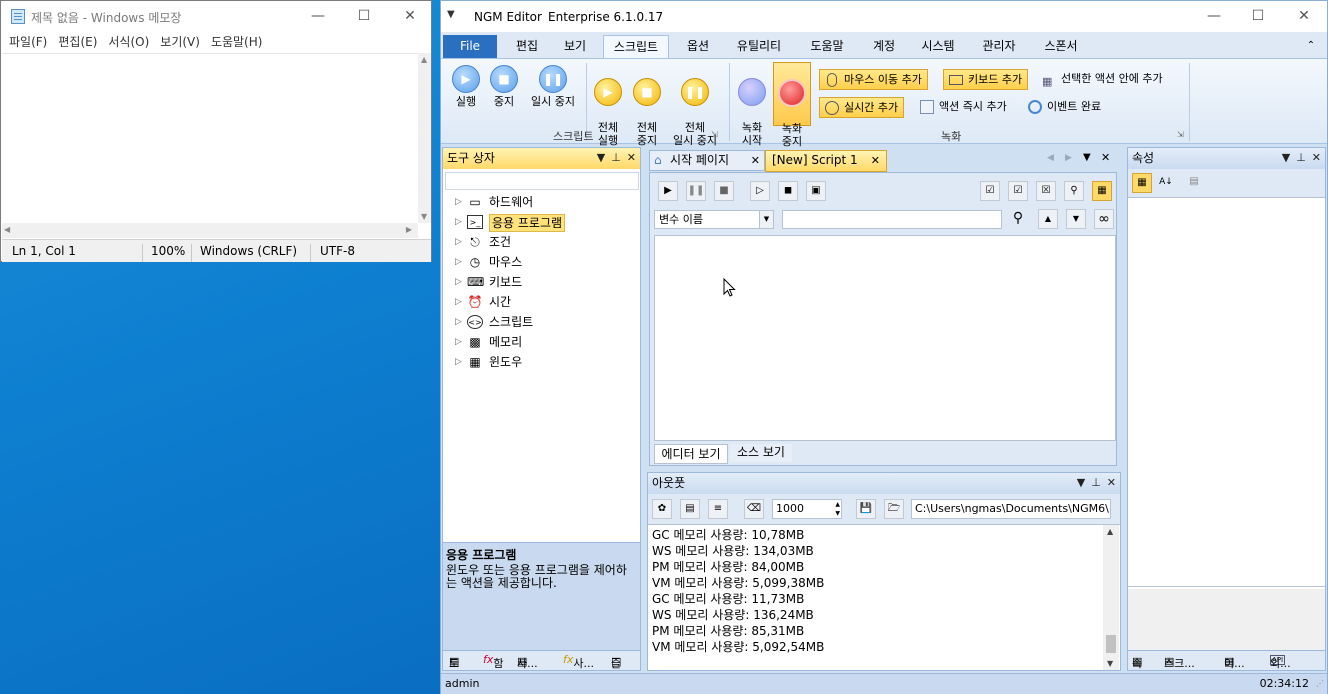  Describe the element at coordinates (963, 107) in the screenshot. I see `add-action-now-button: 액션 즉시 추가` at that location.